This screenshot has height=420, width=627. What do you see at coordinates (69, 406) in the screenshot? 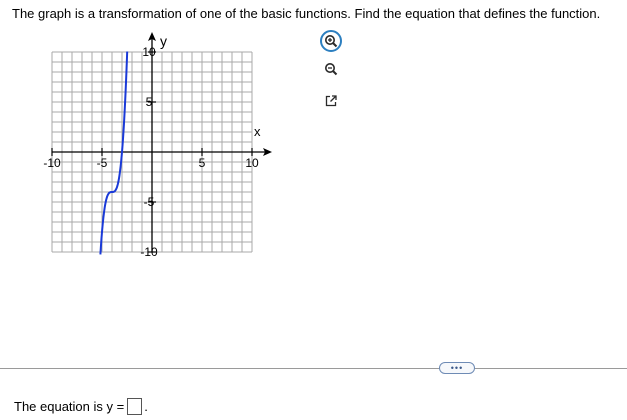
I see `answer-prefix: The equation is y =` at bounding box center [69, 406].